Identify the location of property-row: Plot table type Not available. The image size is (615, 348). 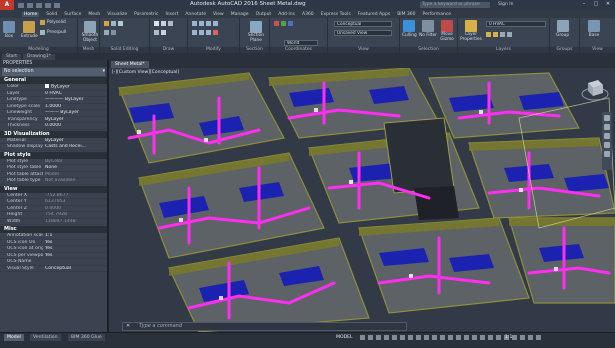
(53, 181).